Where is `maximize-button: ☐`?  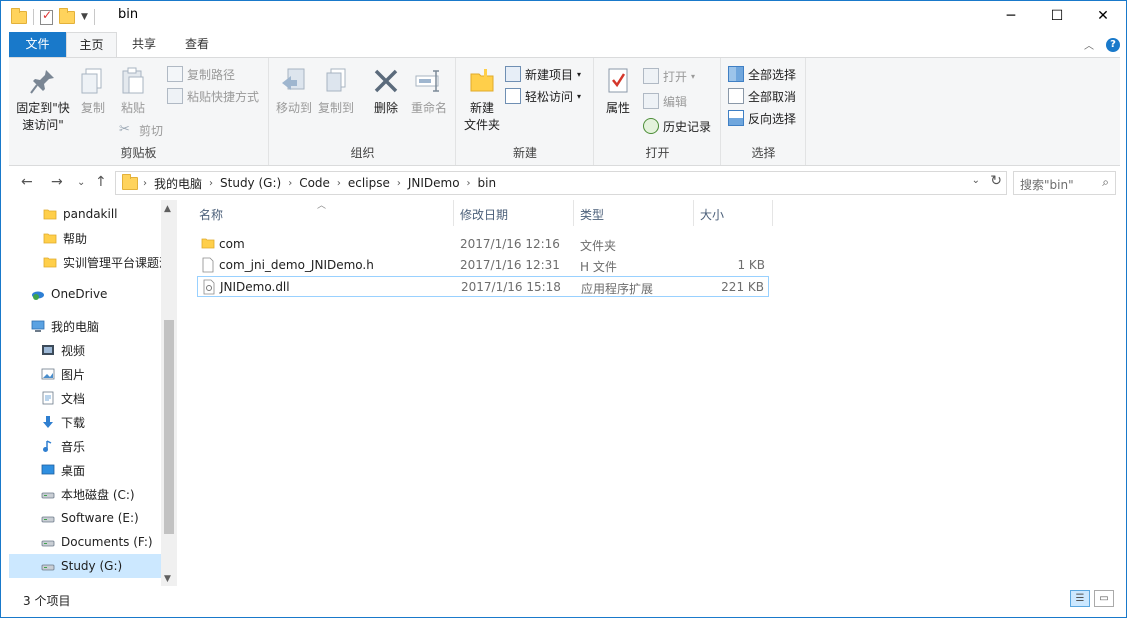
maximize-button: ☐ is located at coordinates (1057, 16).